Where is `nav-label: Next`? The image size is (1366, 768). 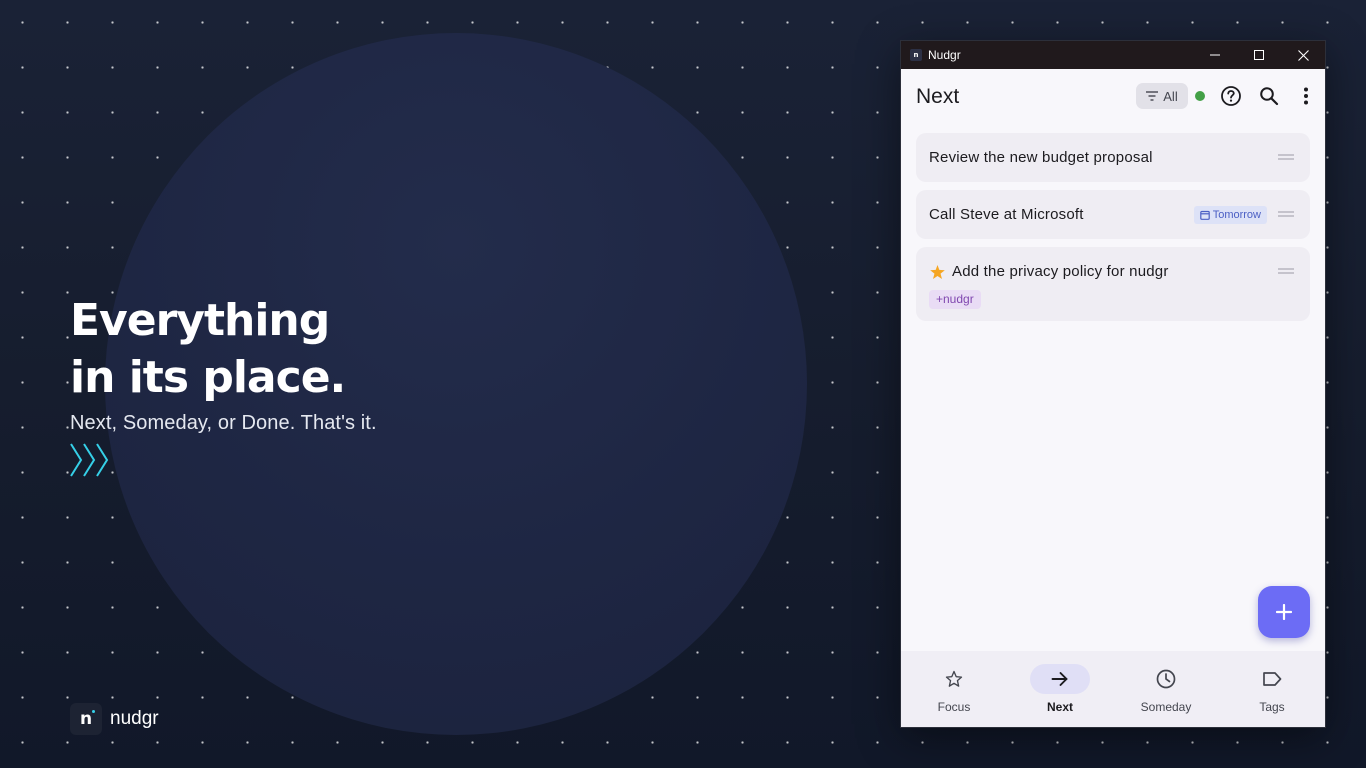 nav-label: Next is located at coordinates (1059, 707).